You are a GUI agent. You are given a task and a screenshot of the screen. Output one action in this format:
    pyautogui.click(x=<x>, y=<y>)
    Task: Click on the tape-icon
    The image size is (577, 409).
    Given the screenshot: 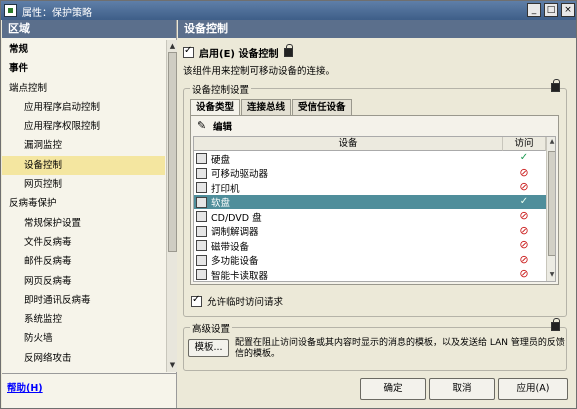 What is the action you would take?
    pyautogui.click(x=201, y=245)
    